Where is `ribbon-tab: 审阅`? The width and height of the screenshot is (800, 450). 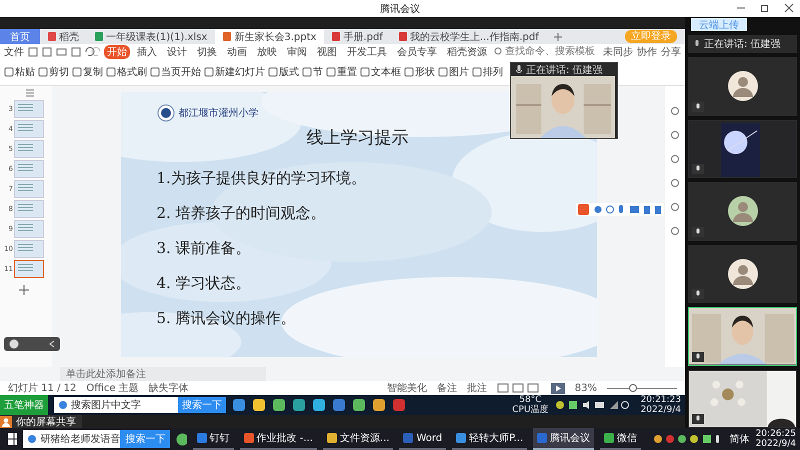
ribbon-tab: 审阅 is located at coordinates (297, 51).